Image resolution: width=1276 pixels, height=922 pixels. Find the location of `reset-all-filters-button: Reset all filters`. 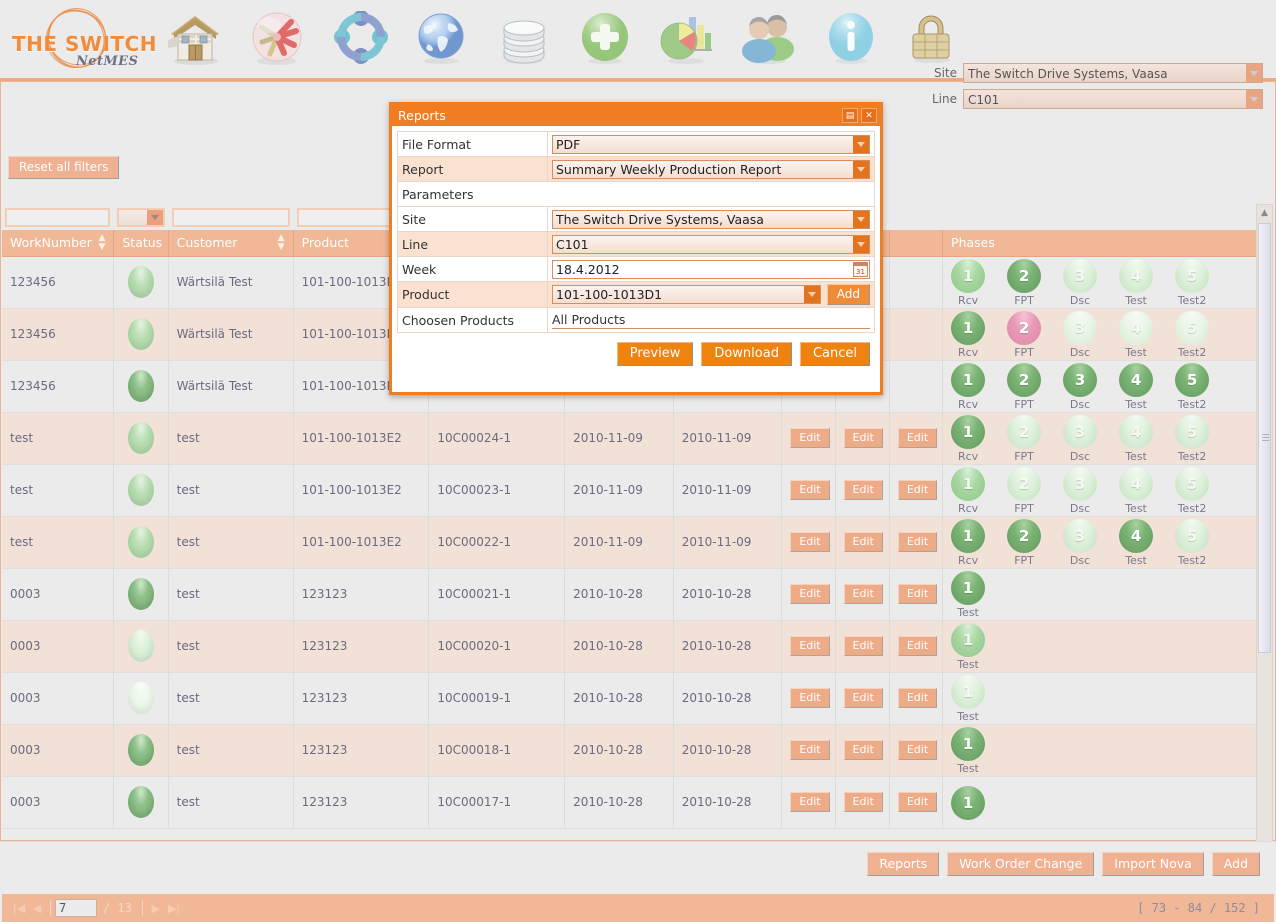

reset-all-filters-button: Reset all filters is located at coordinates (64, 167).